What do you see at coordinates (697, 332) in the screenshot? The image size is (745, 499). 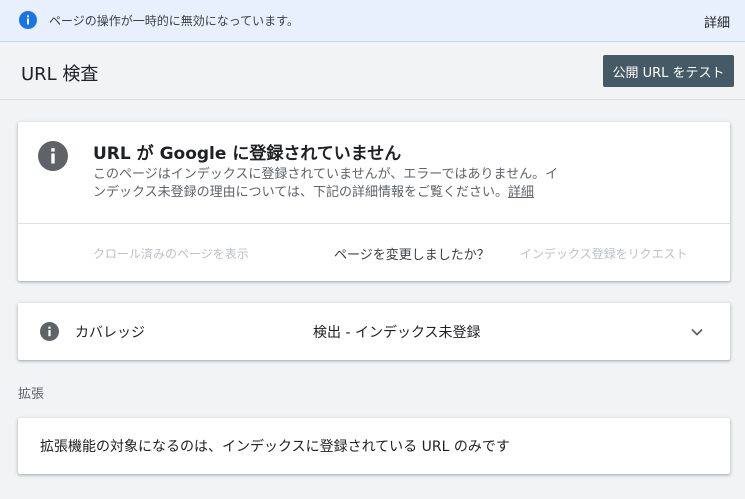 I see `chevron-down-icon` at bounding box center [697, 332].